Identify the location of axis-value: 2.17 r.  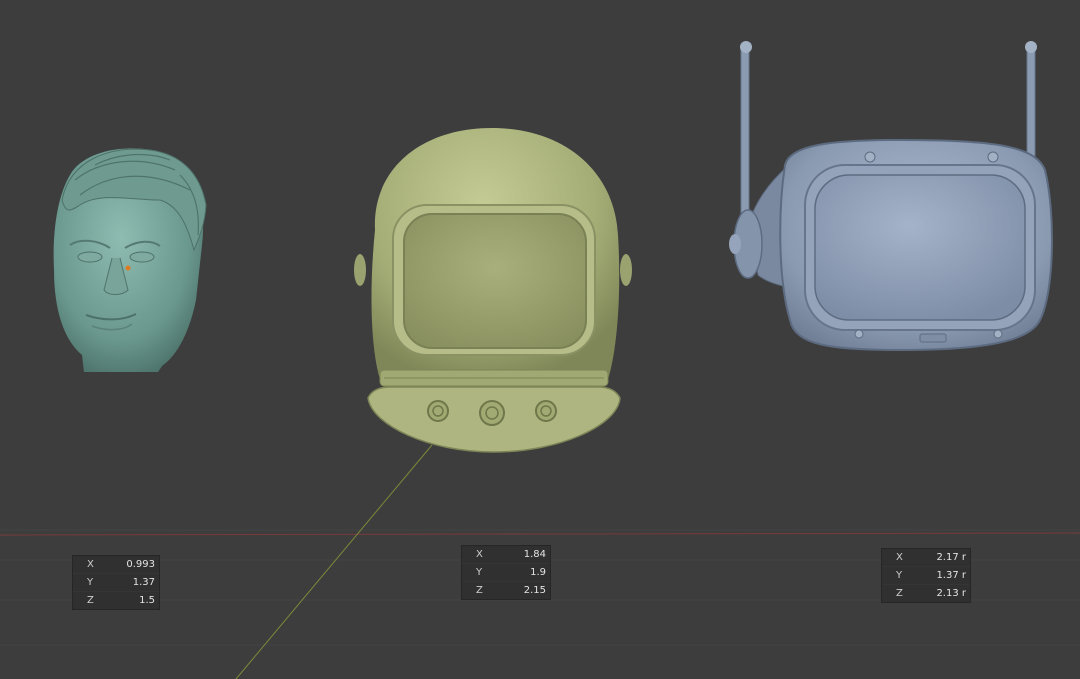
(951, 557).